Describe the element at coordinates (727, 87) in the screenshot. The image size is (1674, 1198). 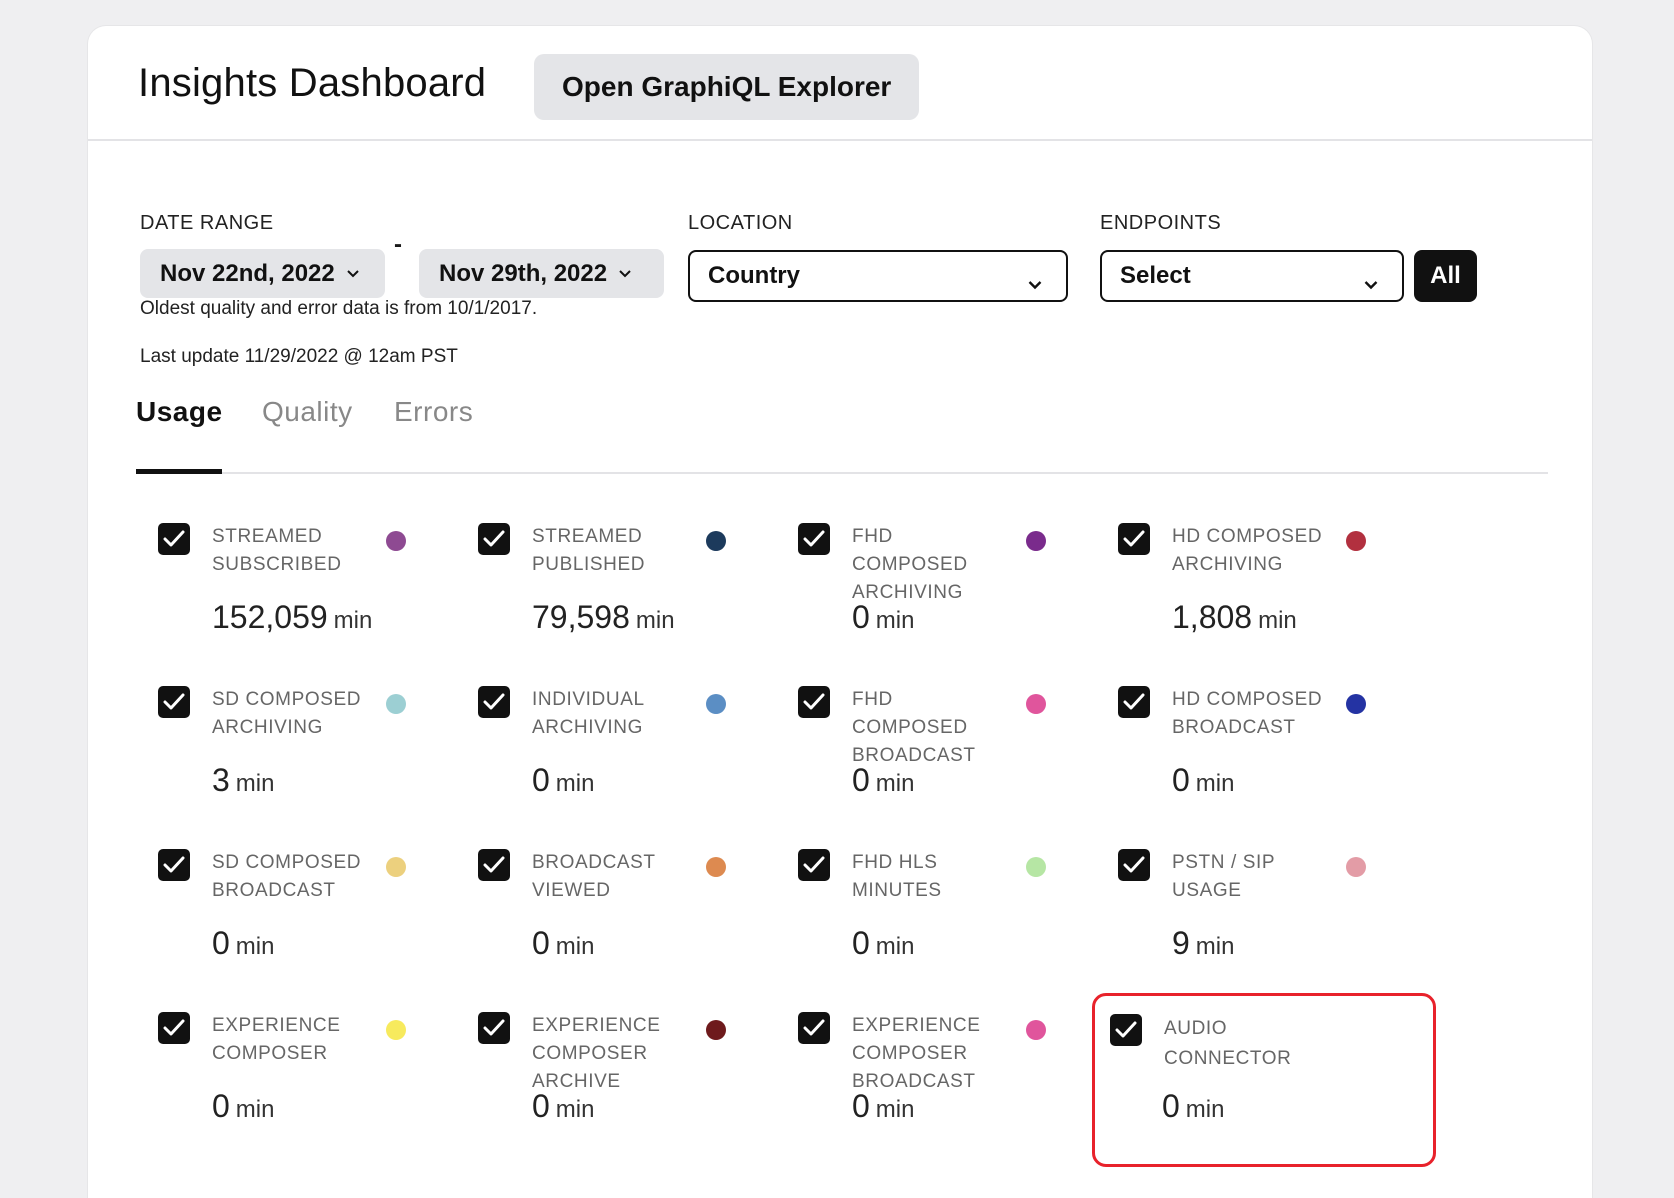
I see `open-graphiql-explorer-button: Open GraphiQL Explorer` at that location.